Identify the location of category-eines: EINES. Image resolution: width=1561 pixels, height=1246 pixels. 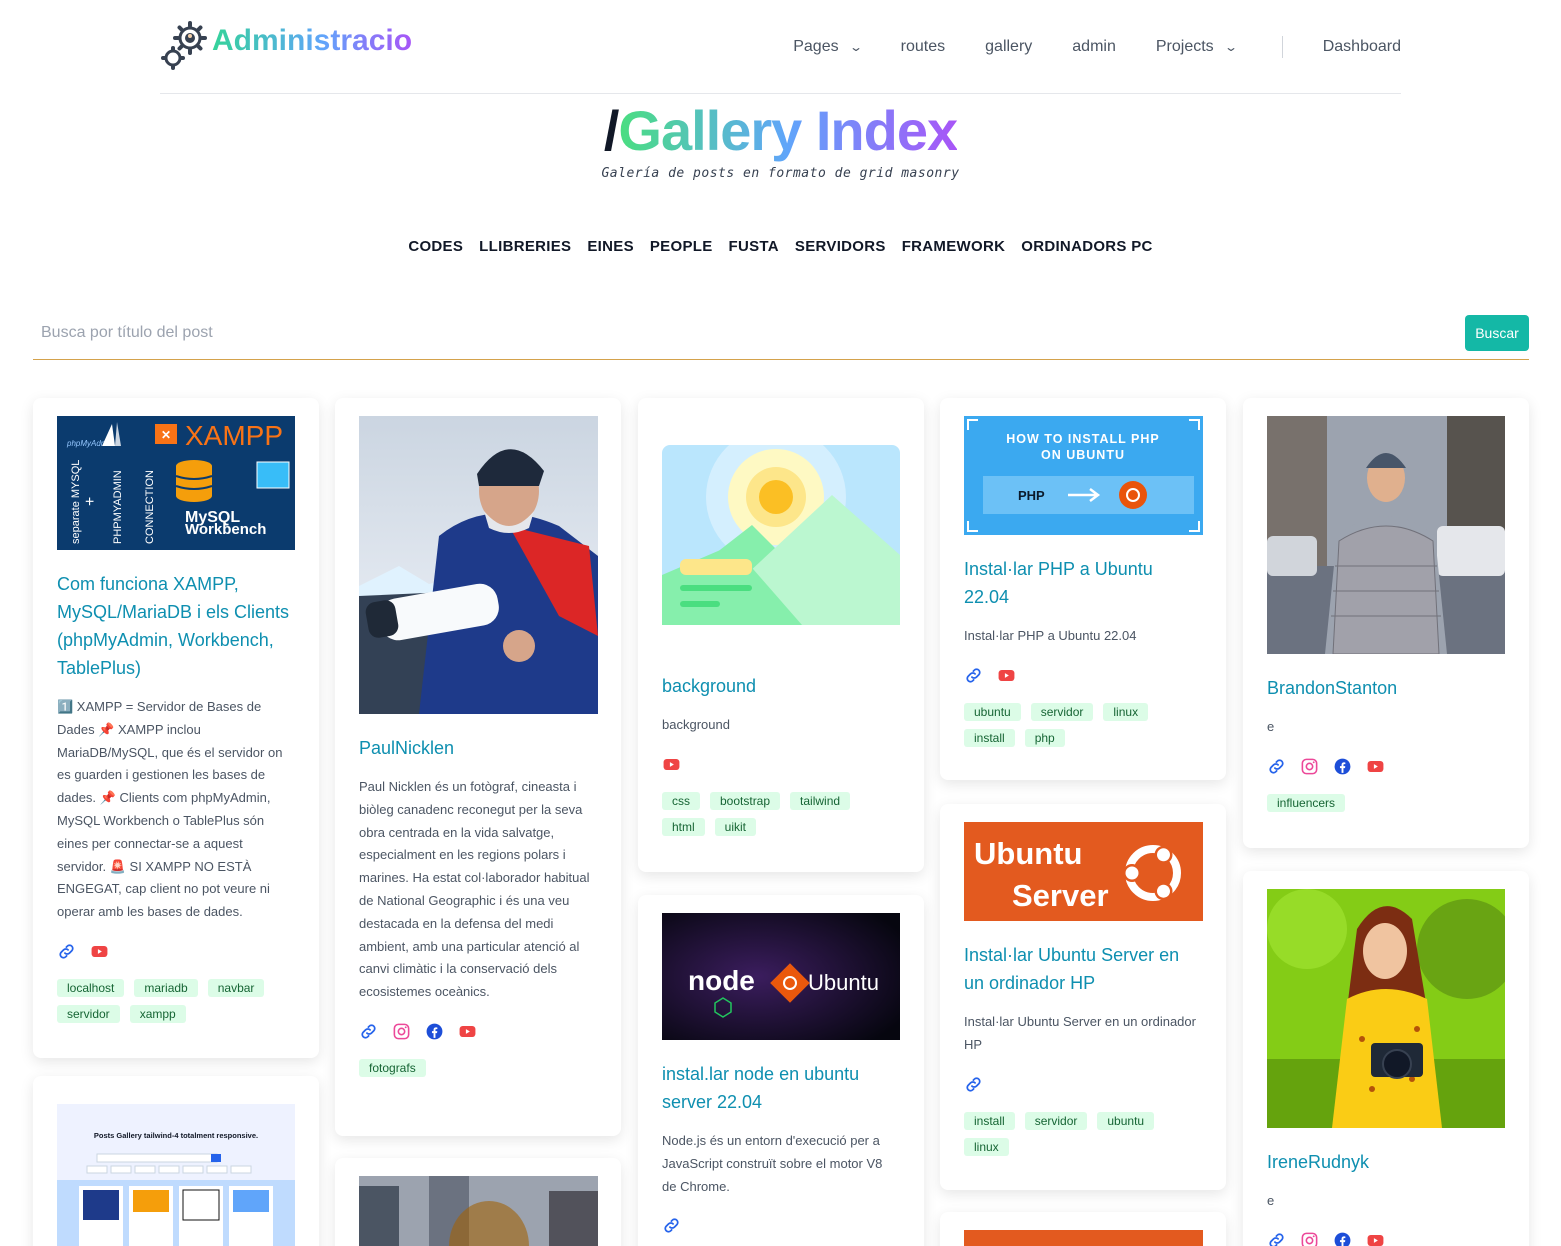
(610, 246).